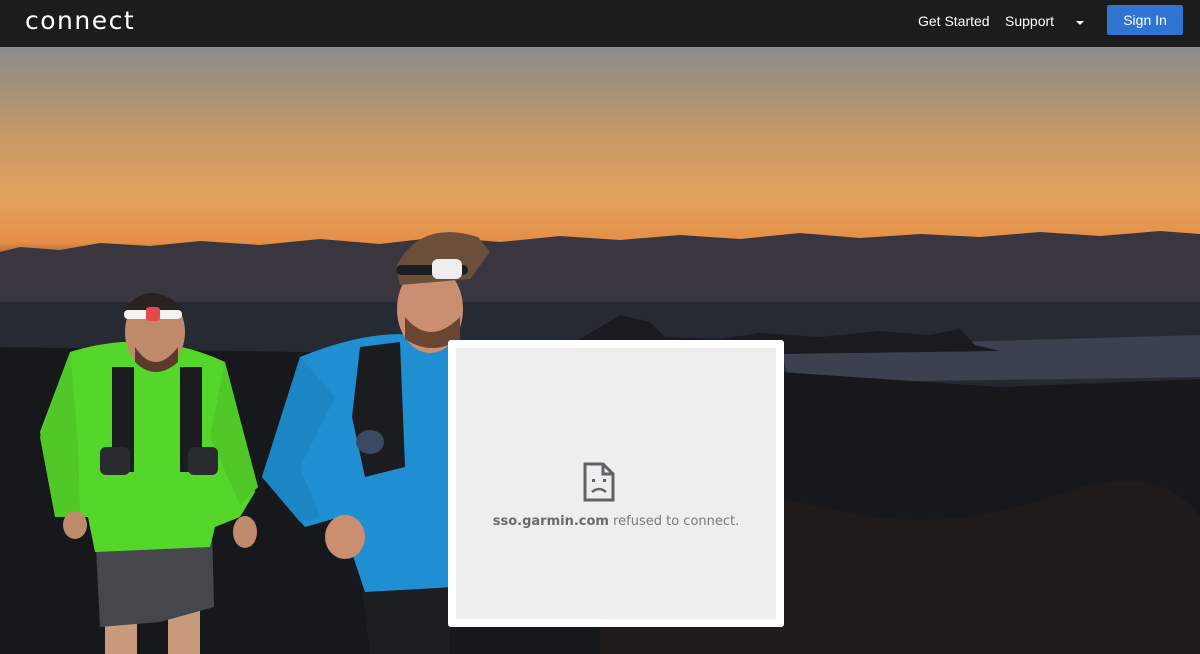  Describe the element at coordinates (550, 521) in the screenshot. I see `error-host: sso.garmin.com` at that location.